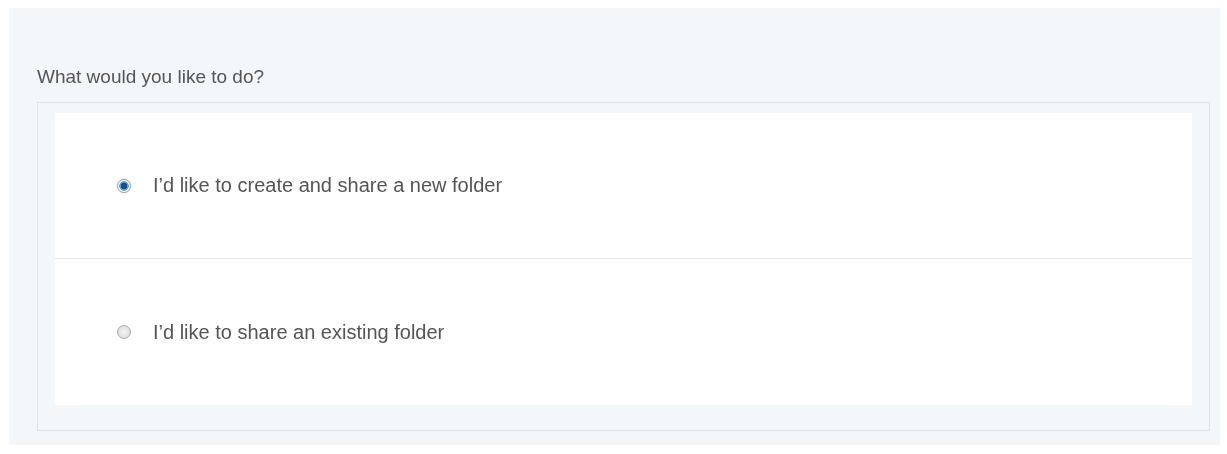 Image resolution: width=1227 pixels, height=454 pixels. I want to click on option-label: I’d like to share an existing folder, so click(299, 332).